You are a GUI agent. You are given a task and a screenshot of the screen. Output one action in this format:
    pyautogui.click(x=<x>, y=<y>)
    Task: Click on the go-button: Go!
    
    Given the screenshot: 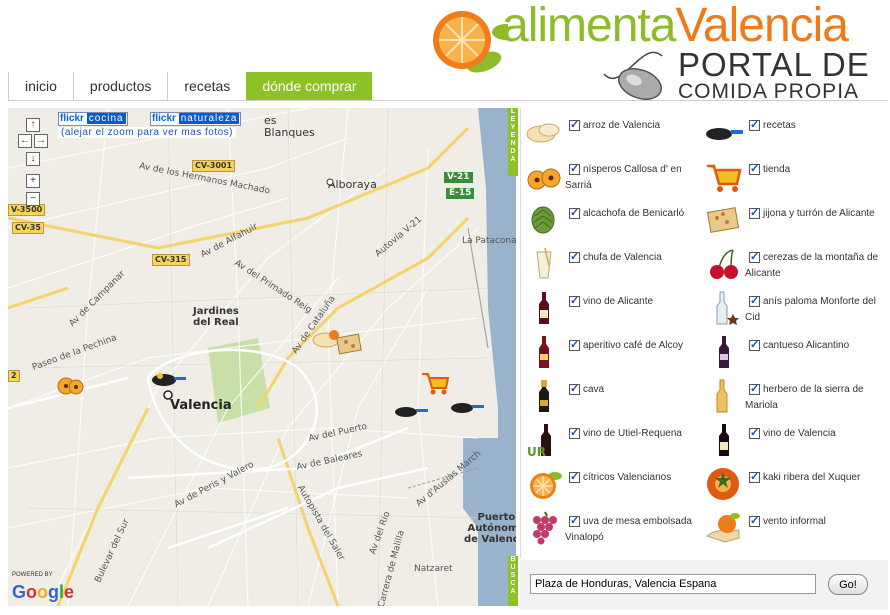 What is the action you would take?
    pyautogui.click(x=848, y=584)
    